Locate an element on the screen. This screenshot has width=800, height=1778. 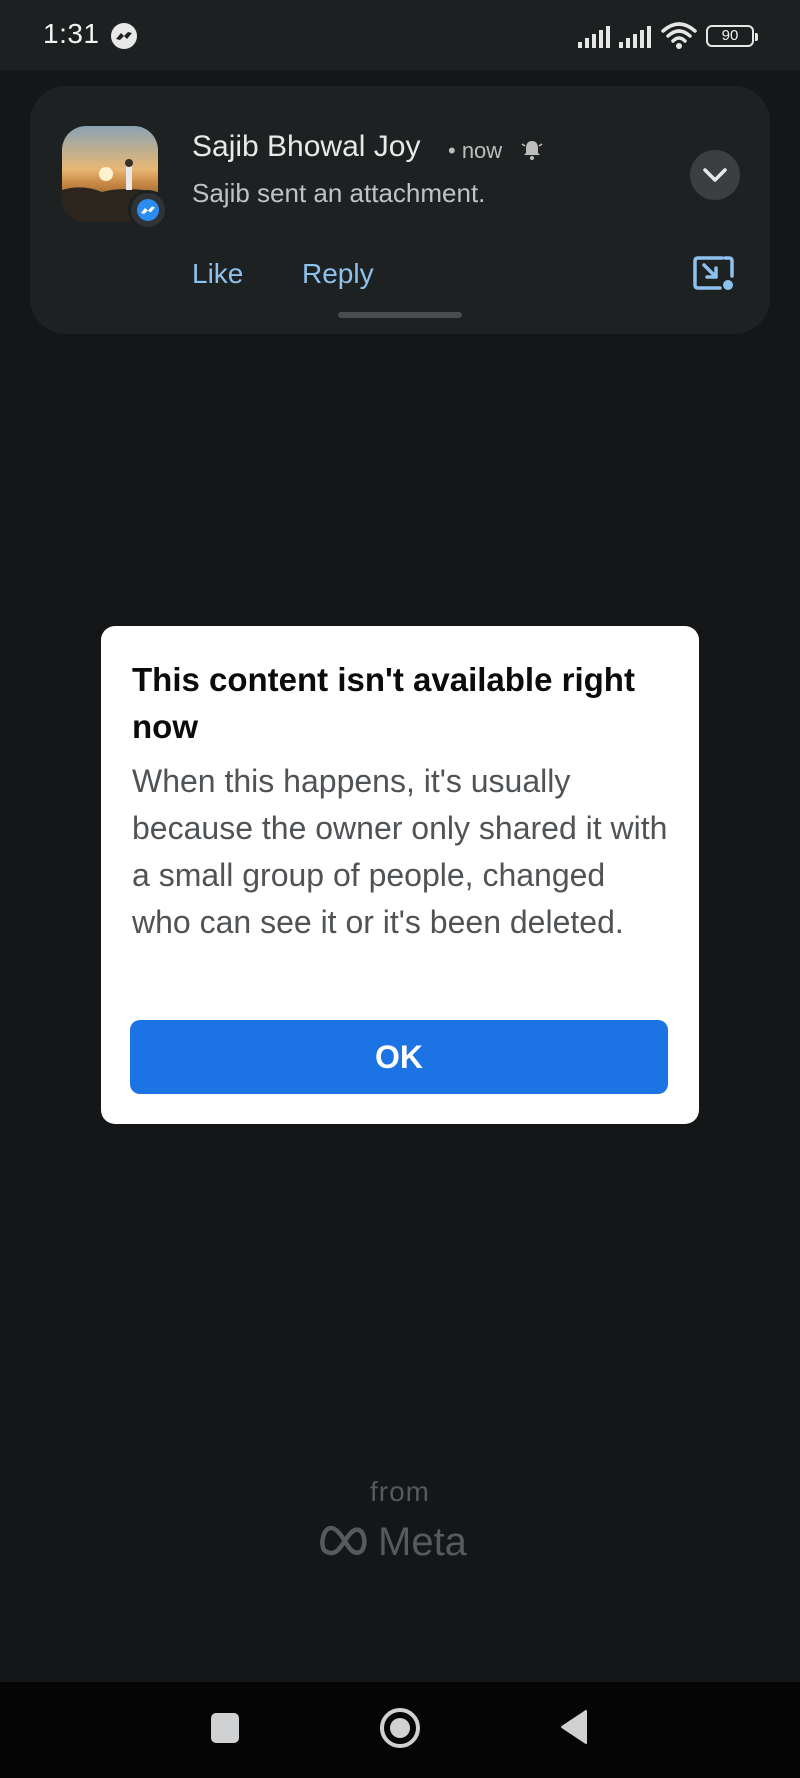
dialog-title: This content isn't available right now is located at coordinates (383, 703).